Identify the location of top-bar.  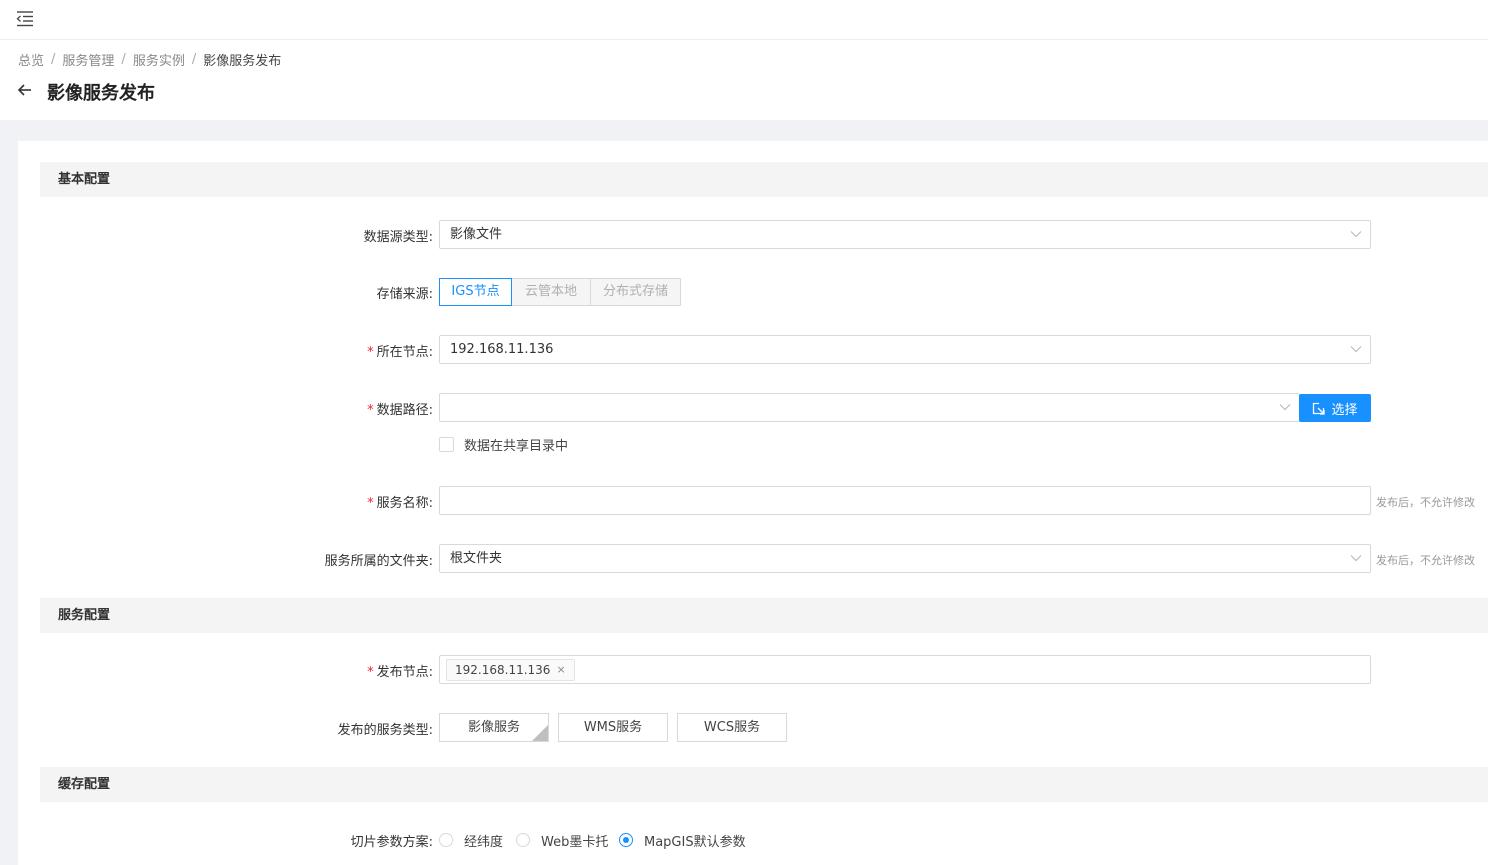
(744, 20).